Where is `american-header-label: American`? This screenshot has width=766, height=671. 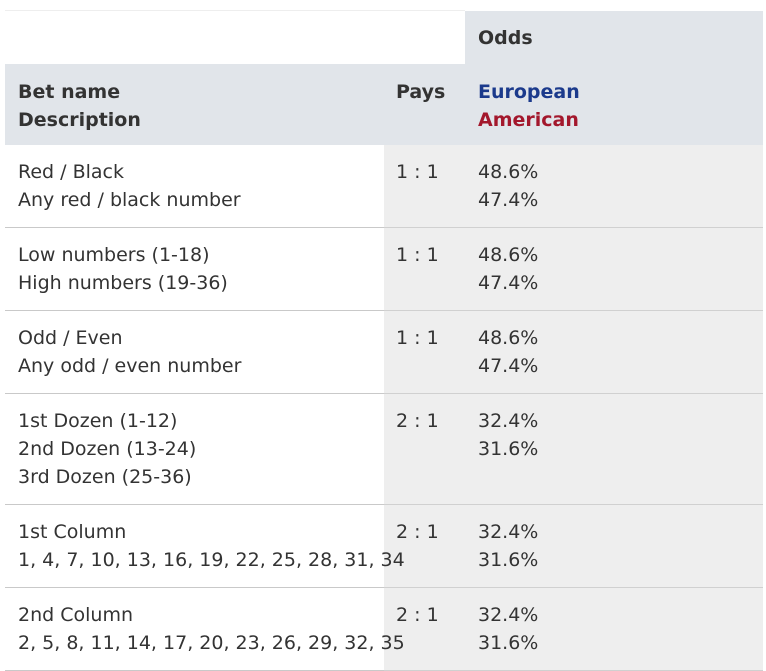 american-header-label: American is located at coordinates (528, 120).